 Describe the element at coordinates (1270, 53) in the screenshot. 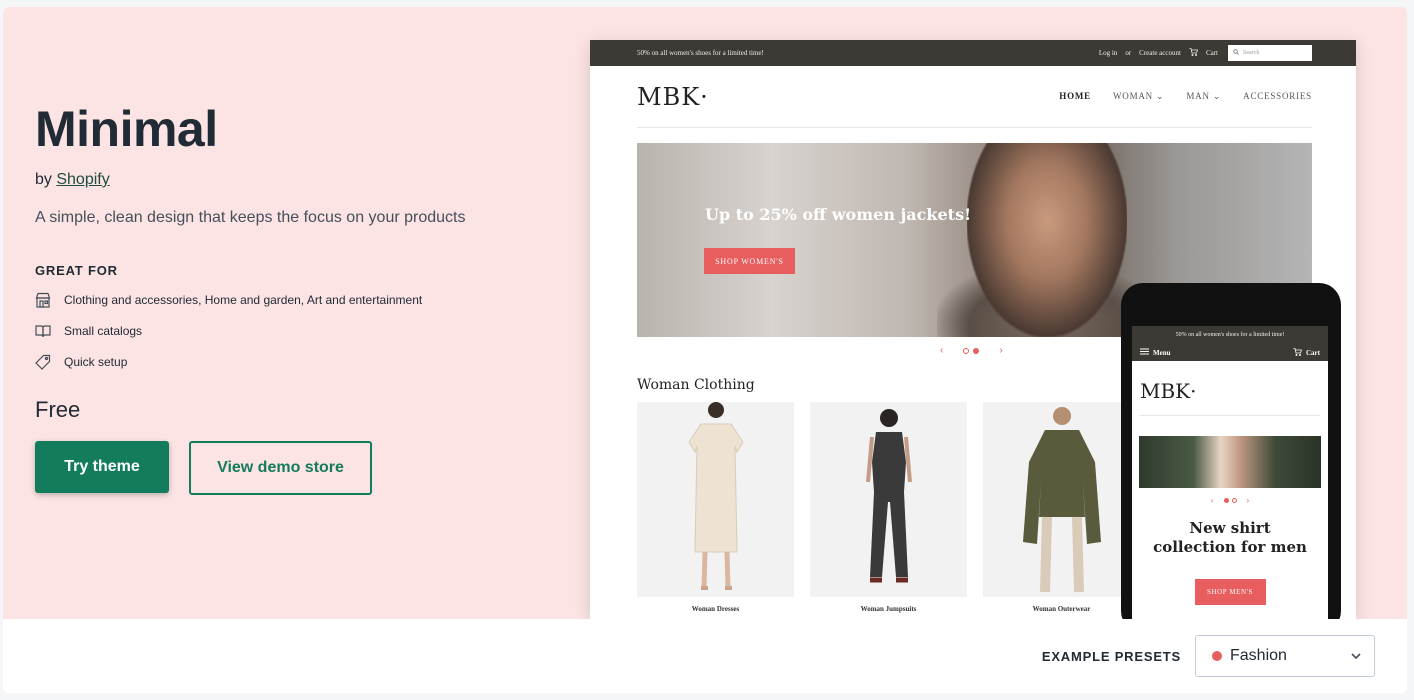

I see `preview-search-box: Search` at that location.